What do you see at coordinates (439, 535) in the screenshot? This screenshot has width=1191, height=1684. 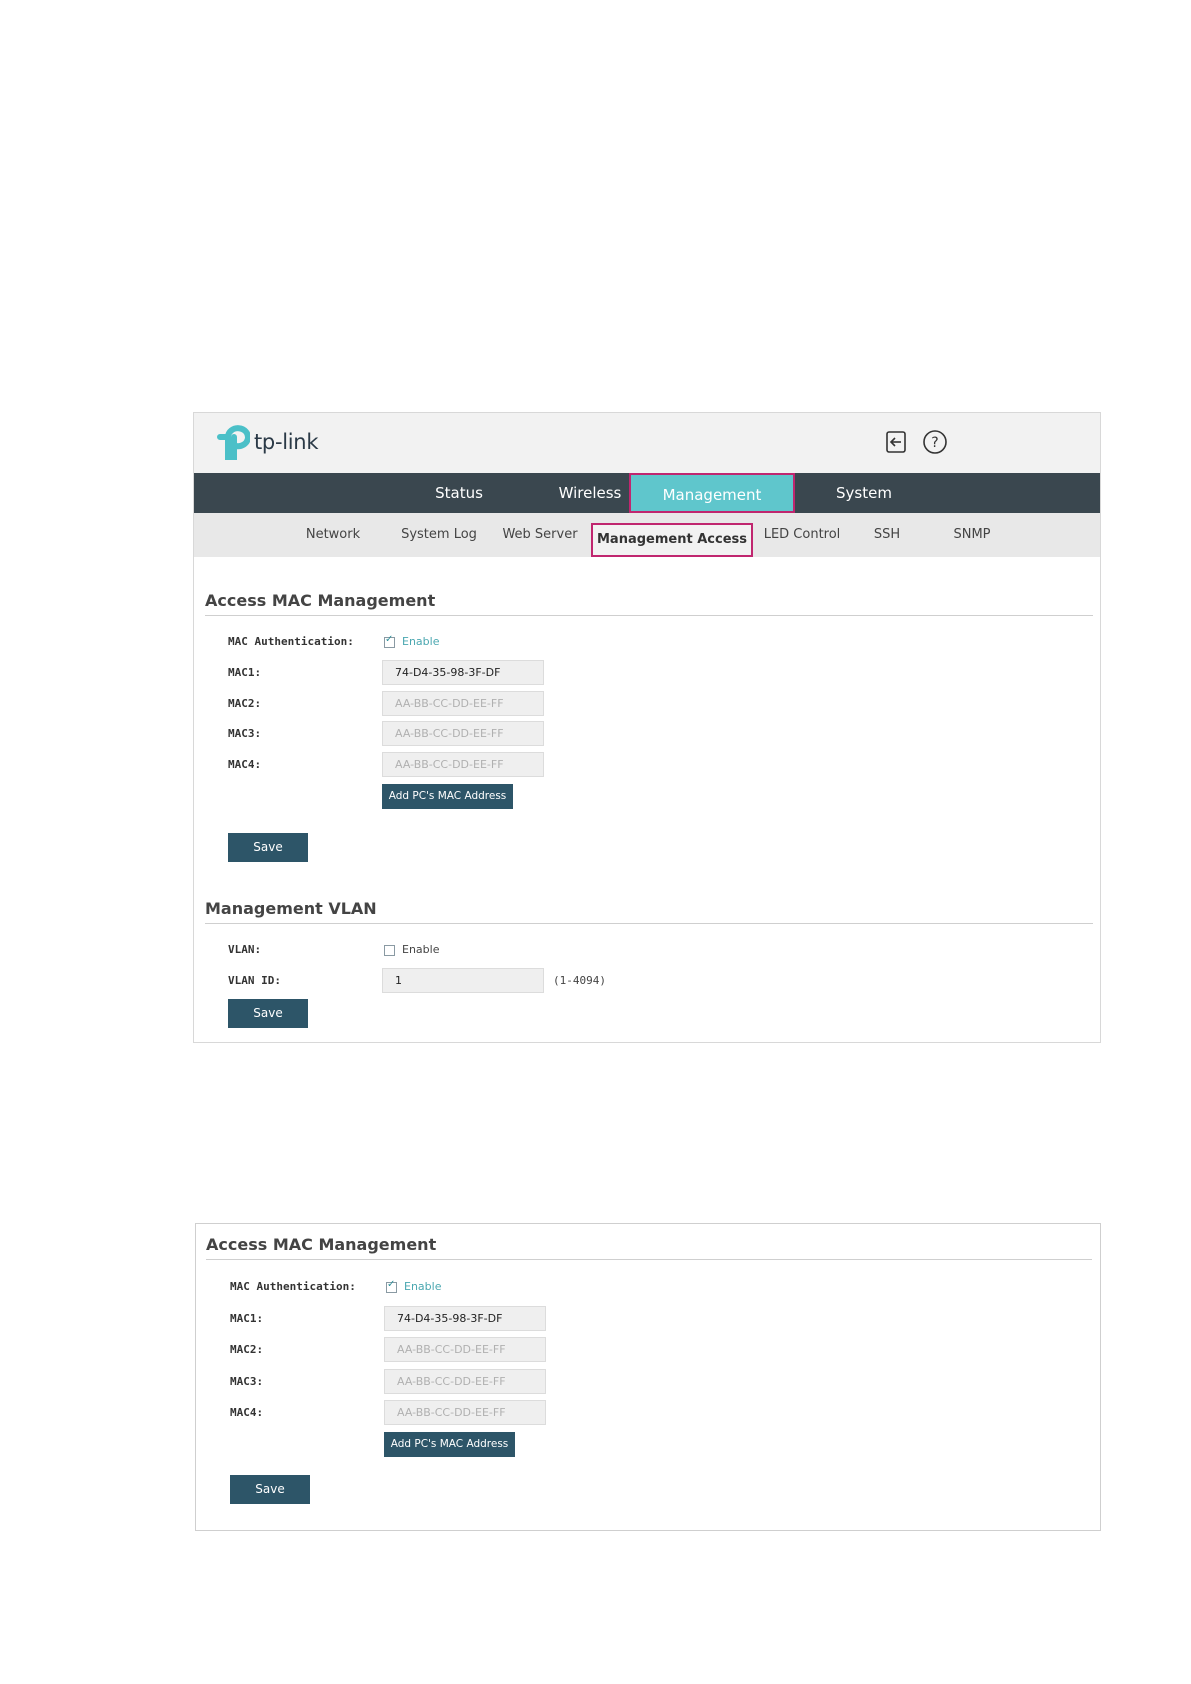 I see `subtab-system-log: System Log` at bounding box center [439, 535].